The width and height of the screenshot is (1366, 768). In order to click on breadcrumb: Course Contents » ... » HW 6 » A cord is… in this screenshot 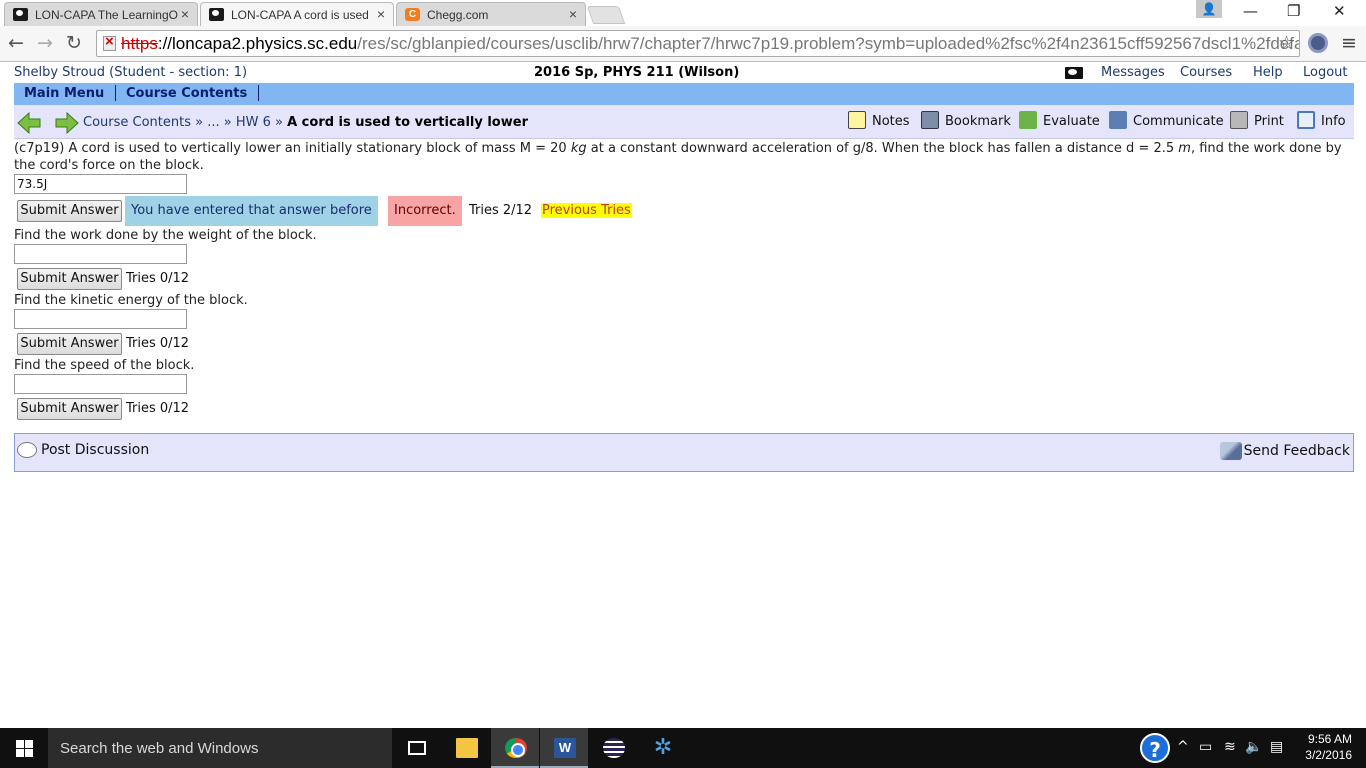, I will do `click(305, 122)`.